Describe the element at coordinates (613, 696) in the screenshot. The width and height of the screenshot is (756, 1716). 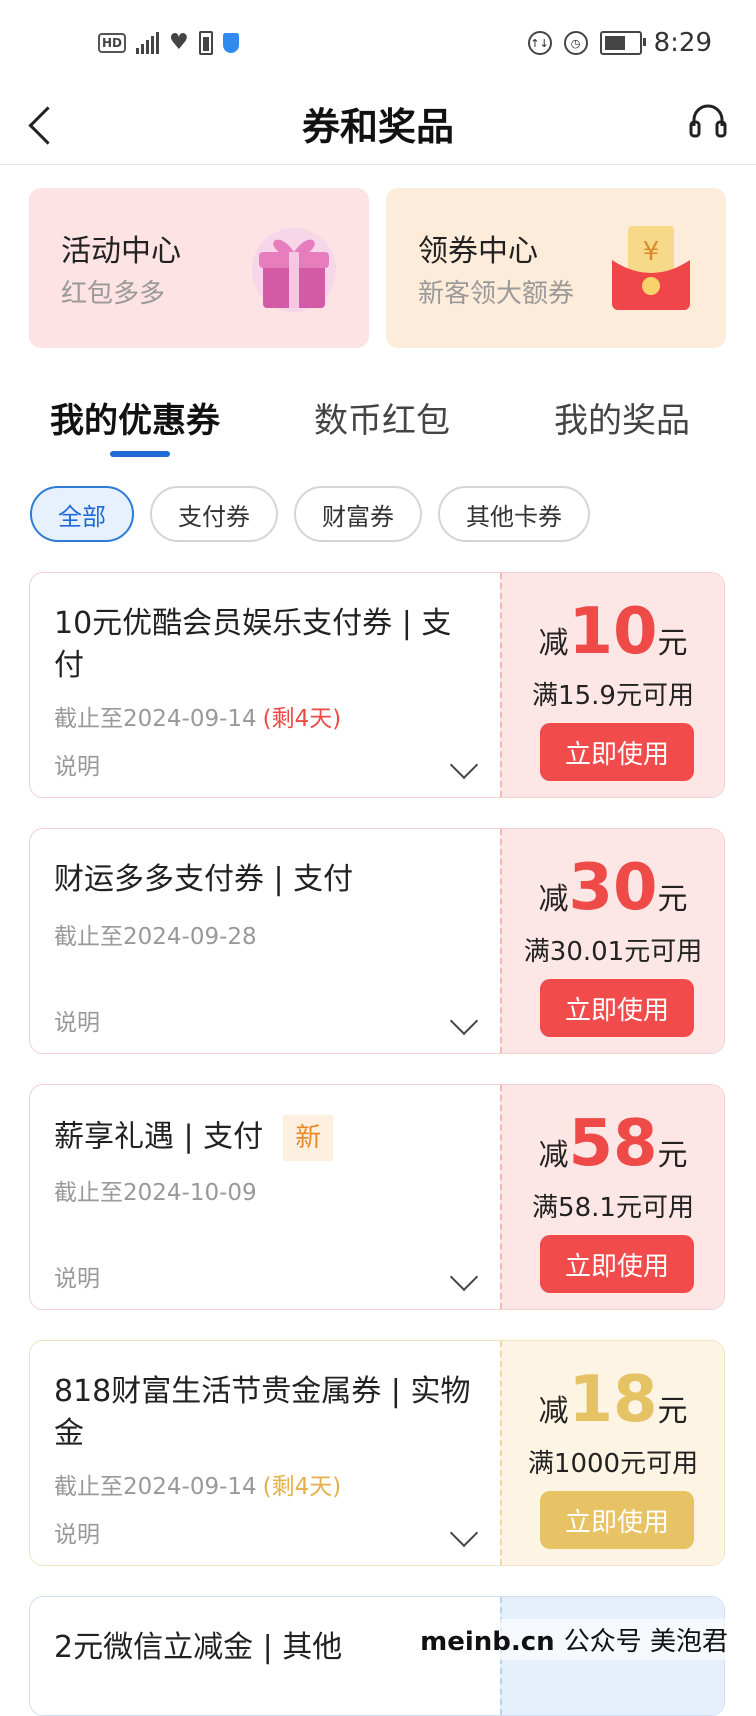
I see `coupon-condition: 满15.9元可用` at that location.